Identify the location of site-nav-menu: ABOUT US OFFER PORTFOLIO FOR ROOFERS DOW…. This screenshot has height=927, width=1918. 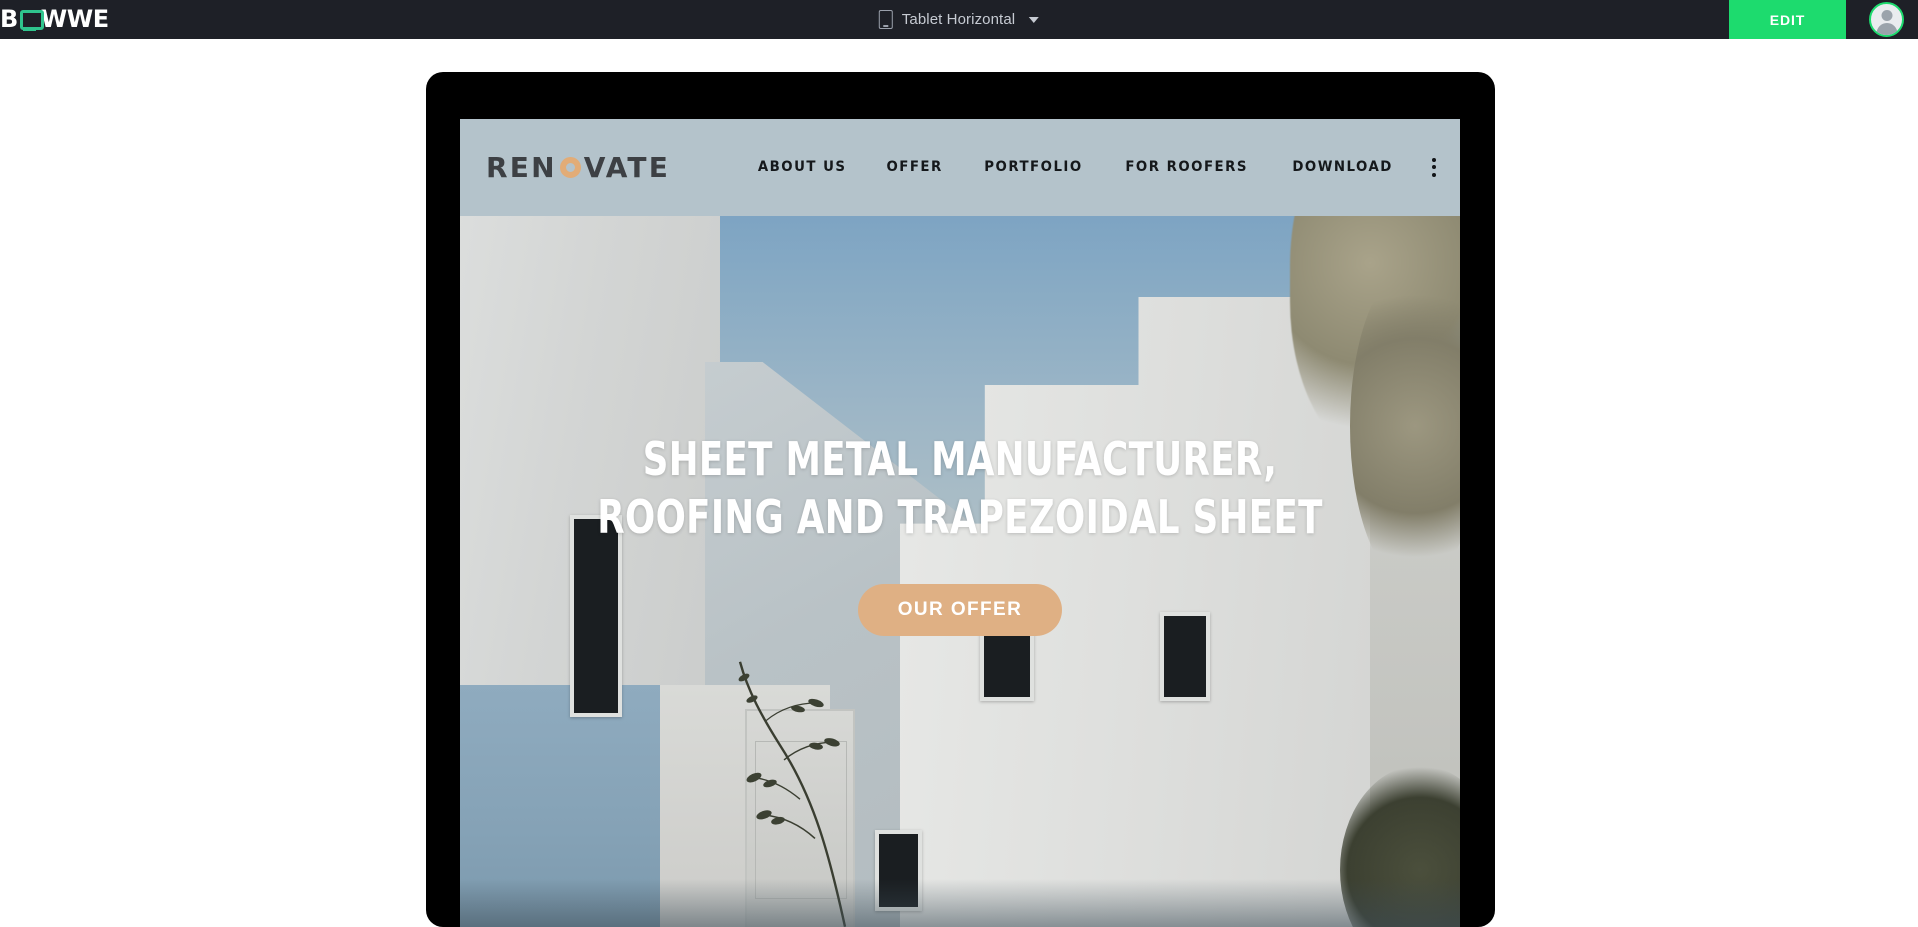
(1087, 167).